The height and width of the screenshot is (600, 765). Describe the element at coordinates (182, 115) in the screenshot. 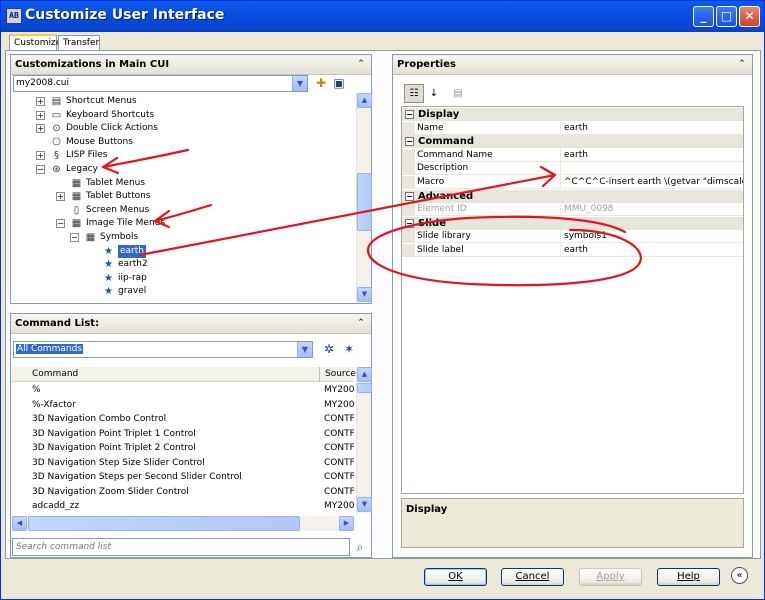

I see `tree-item: + ▭ Keyboard Shortcuts` at that location.